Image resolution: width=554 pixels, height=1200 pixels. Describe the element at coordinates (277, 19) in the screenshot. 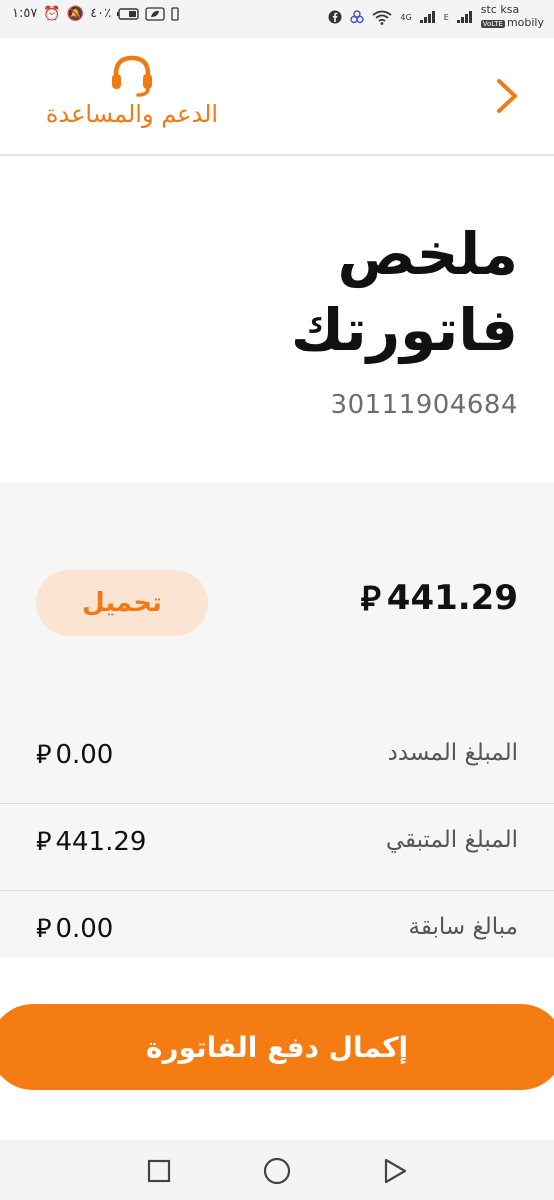

I see `status-bar: ١:٥٧ ⏰ 🔕 ٤٠٪ 4G E stc ksa VoLTE mobily` at that location.